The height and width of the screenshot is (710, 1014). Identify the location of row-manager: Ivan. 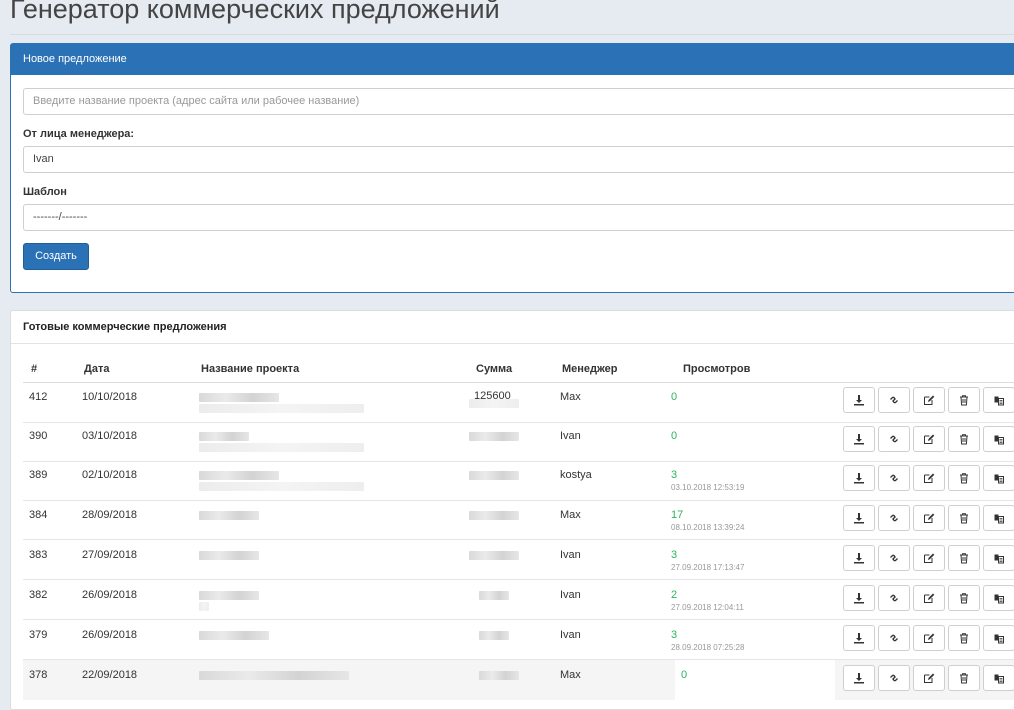
(570, 555).